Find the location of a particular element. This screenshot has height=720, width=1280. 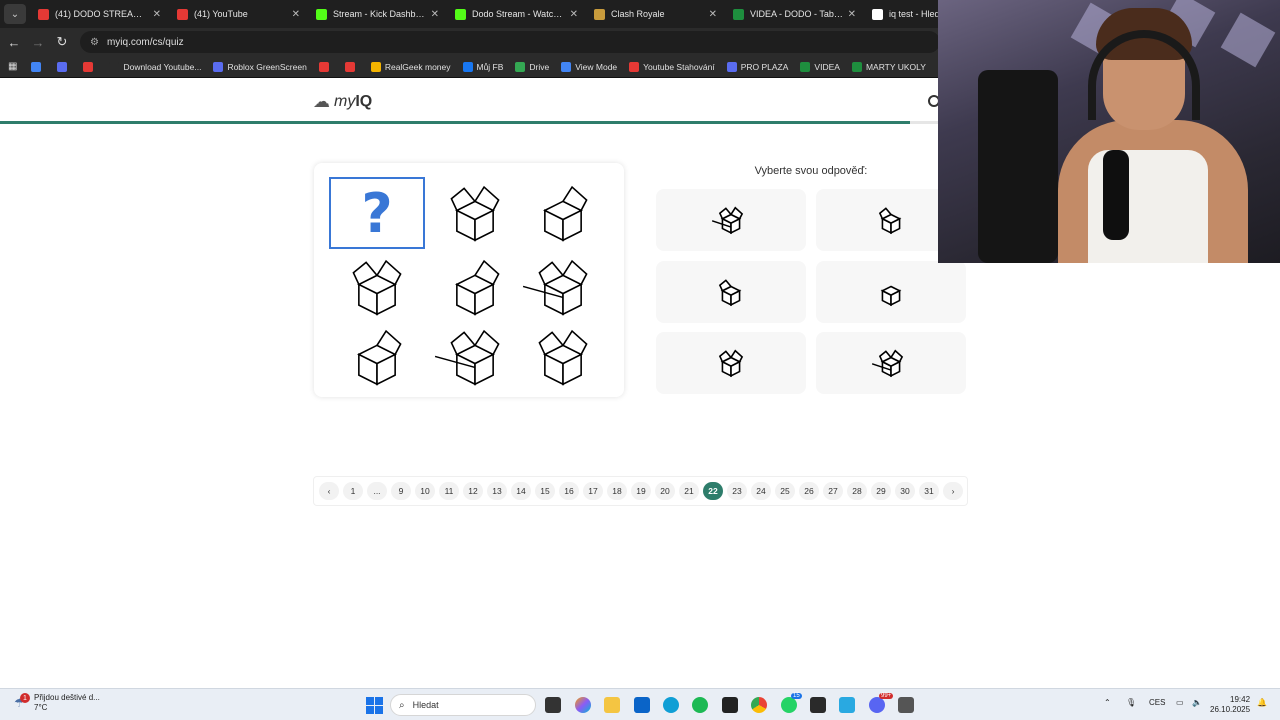

copilot-icon is located at coordinates (583, 705).